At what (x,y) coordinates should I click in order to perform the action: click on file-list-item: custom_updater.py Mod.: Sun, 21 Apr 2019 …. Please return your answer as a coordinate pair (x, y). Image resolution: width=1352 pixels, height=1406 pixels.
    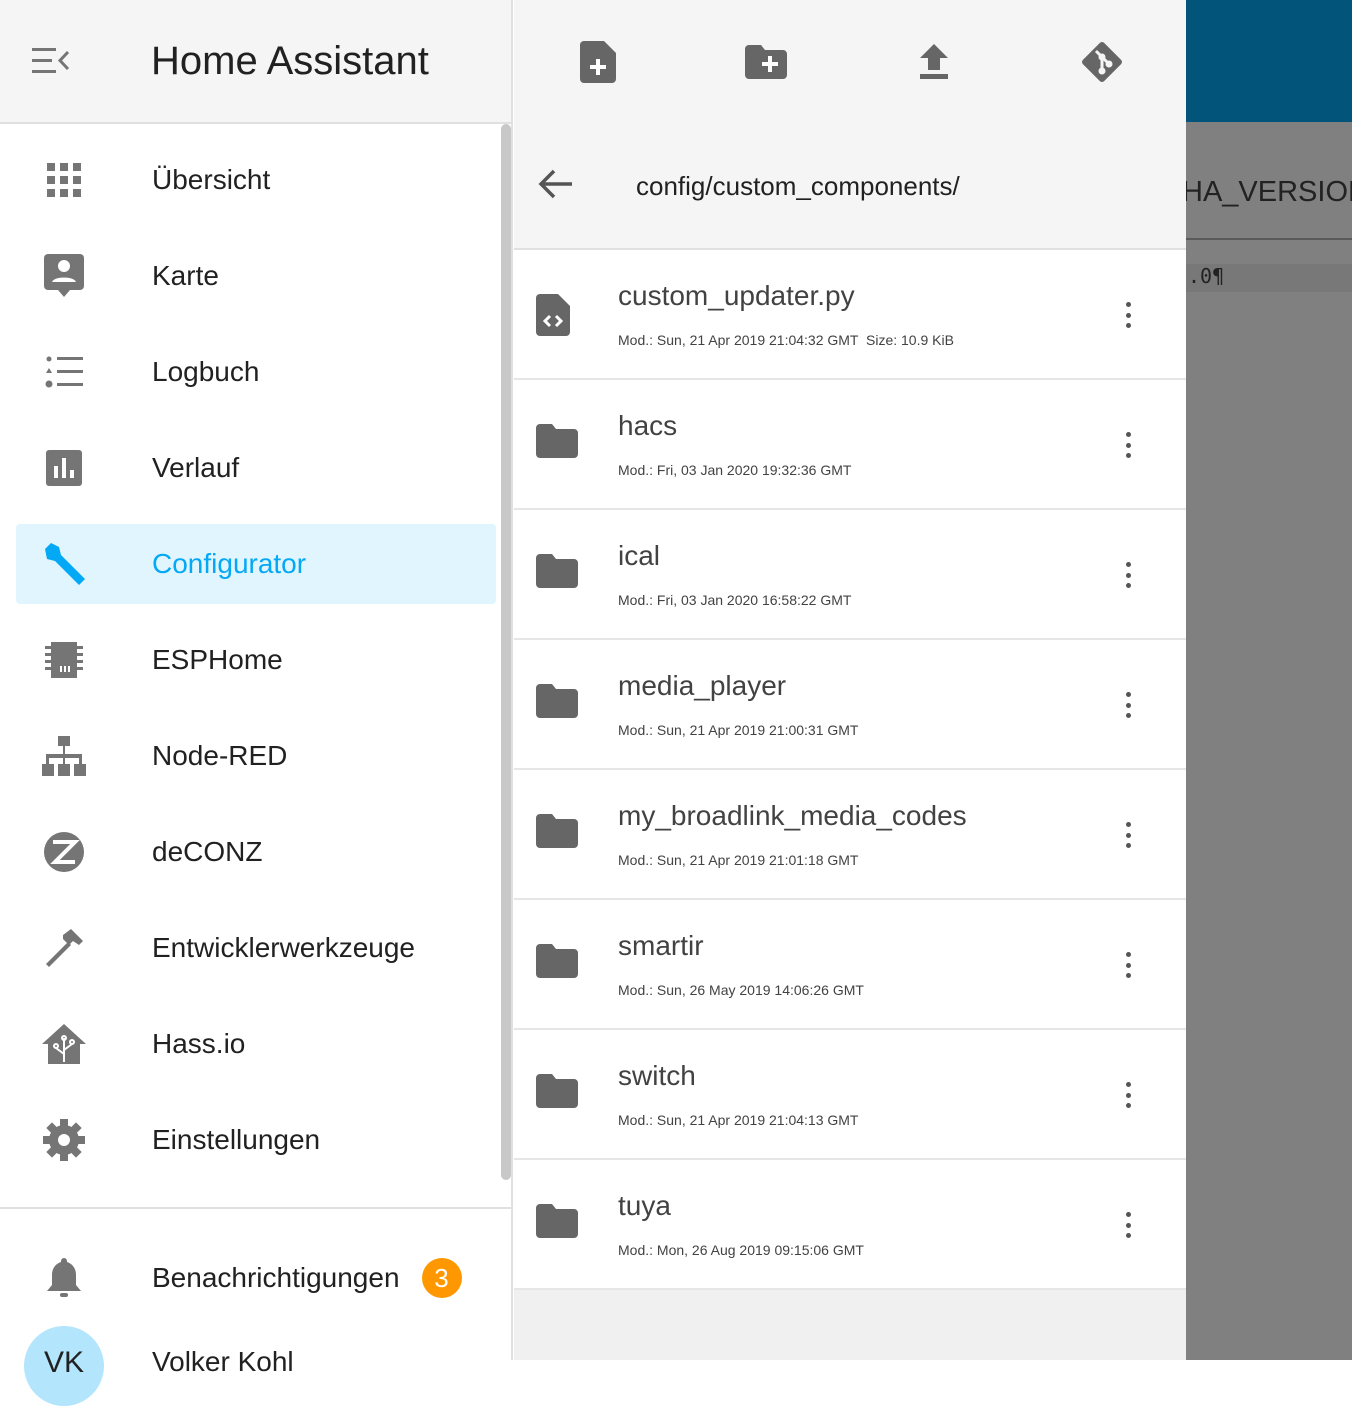
    Looking at the image, I should click on (850, 315).